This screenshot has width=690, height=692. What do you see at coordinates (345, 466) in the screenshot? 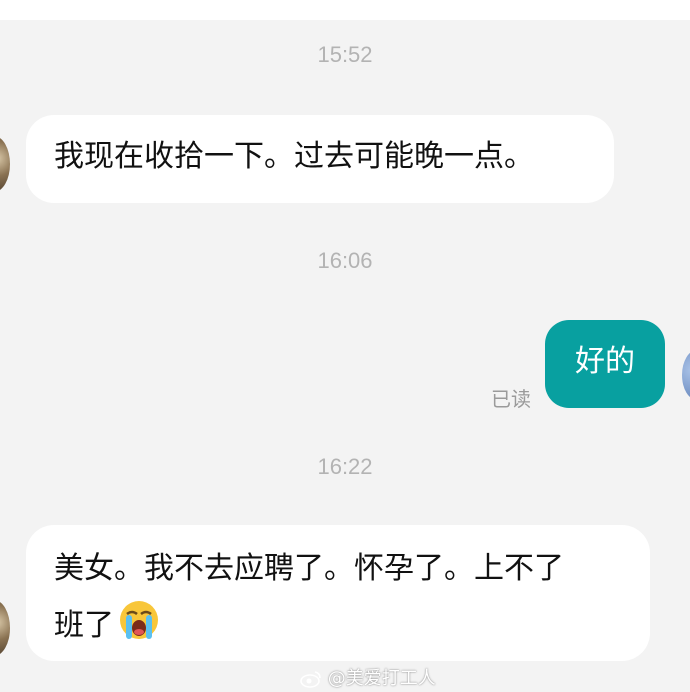
I see `timestamp: 16:22` at bounding box center [345, 466].